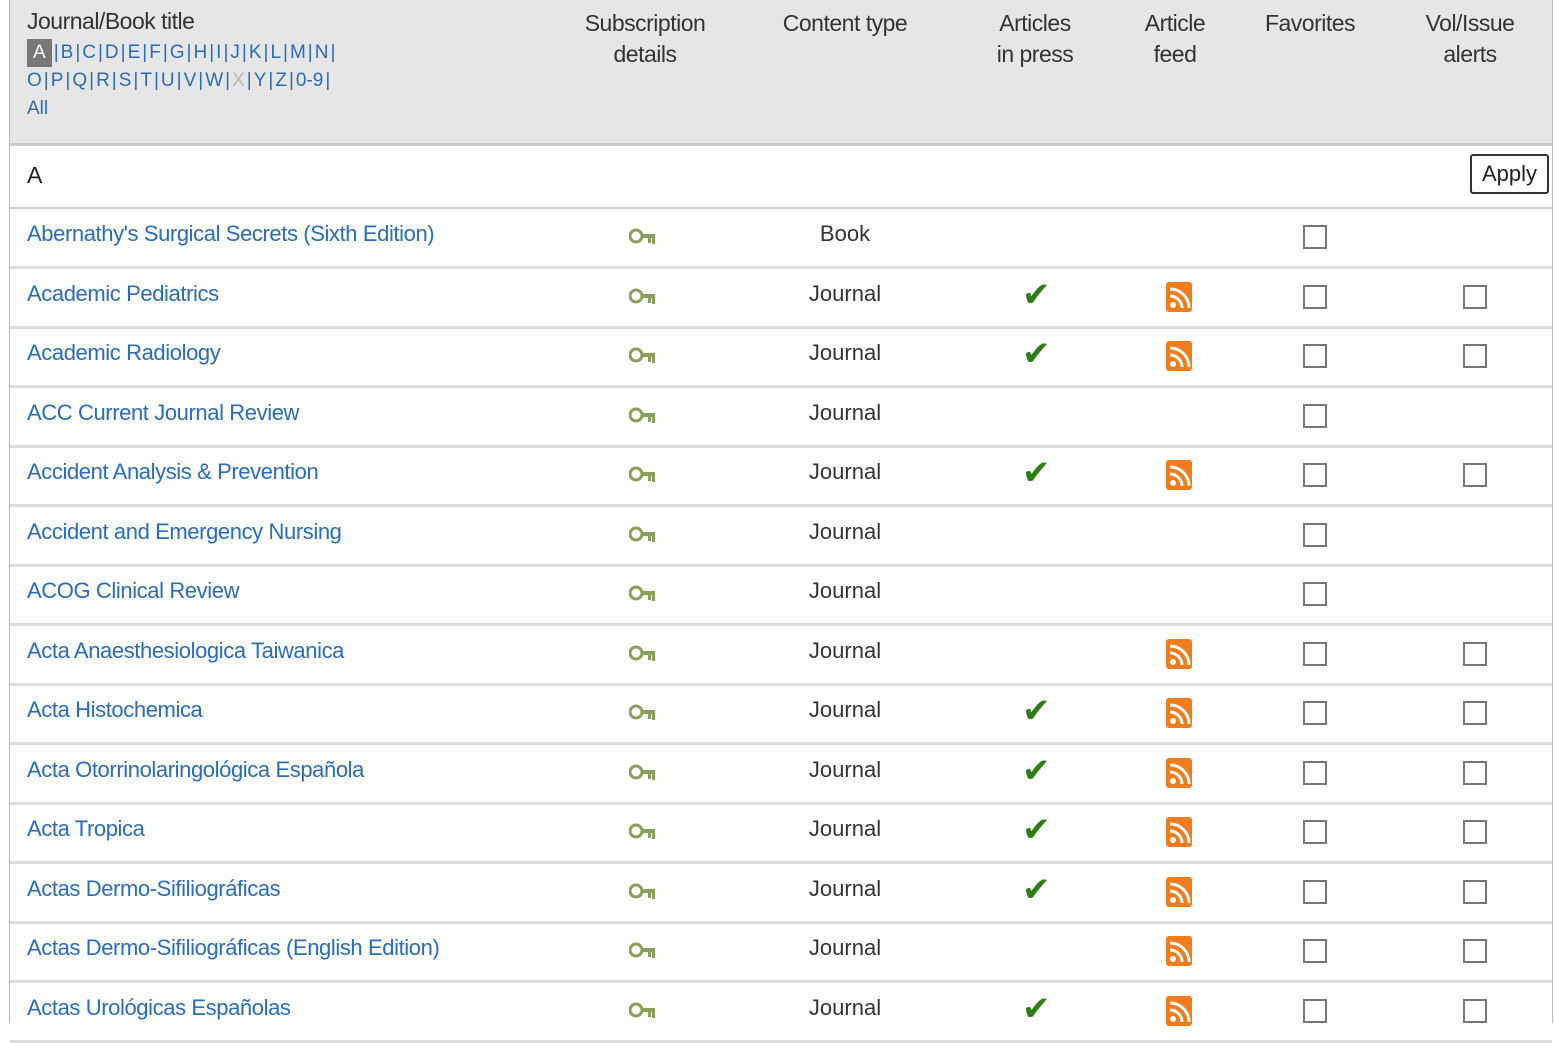  Describe the element at coordinates (155, 53) in the screenshot. I see `alphabet-link-f: F` at that location.